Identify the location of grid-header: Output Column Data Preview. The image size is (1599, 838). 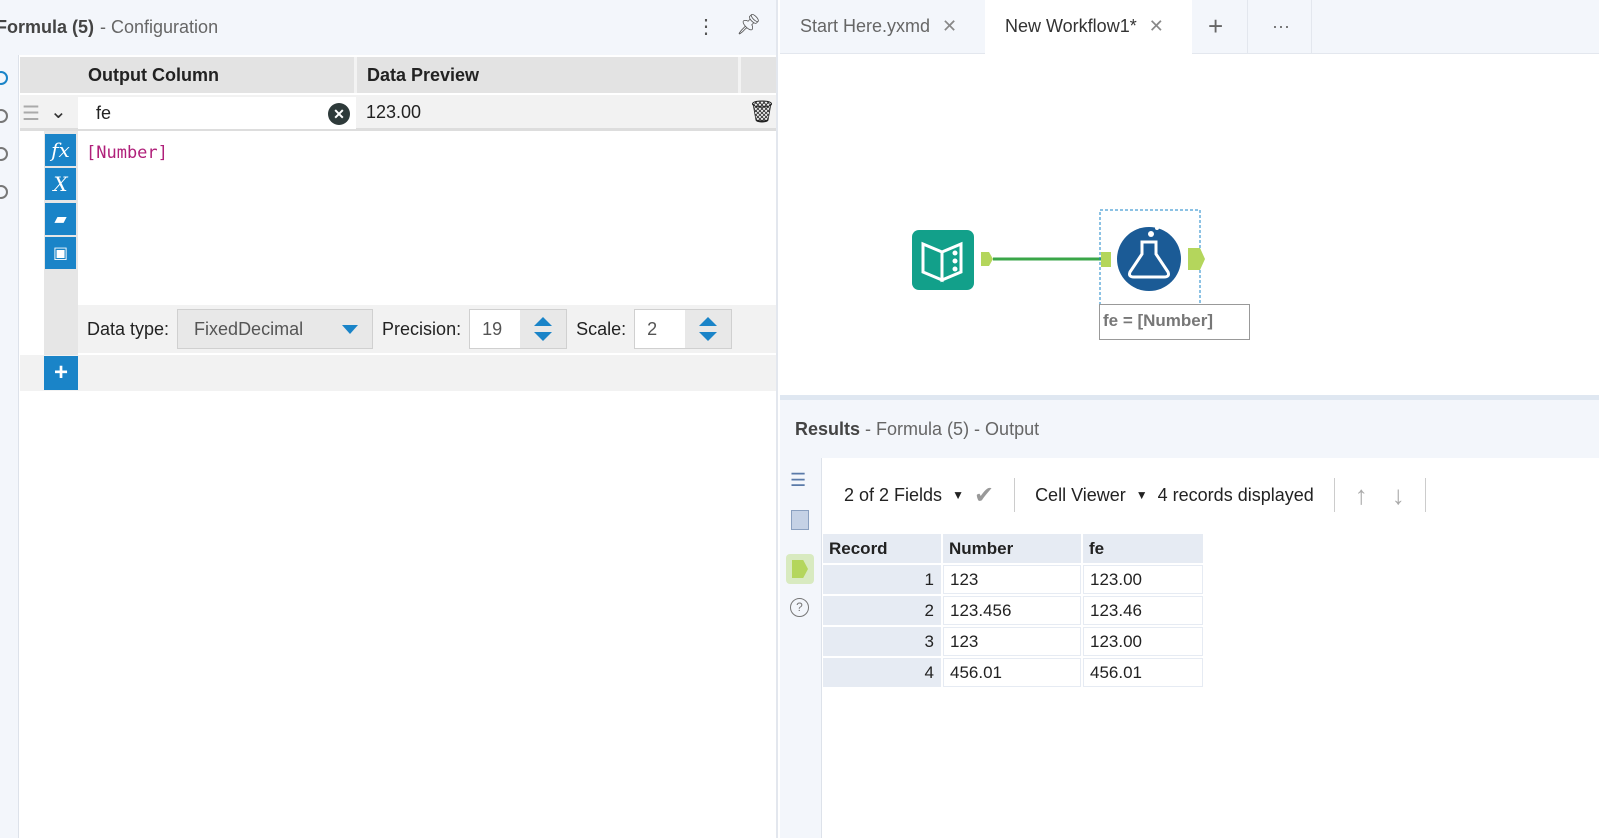
(398, 75).